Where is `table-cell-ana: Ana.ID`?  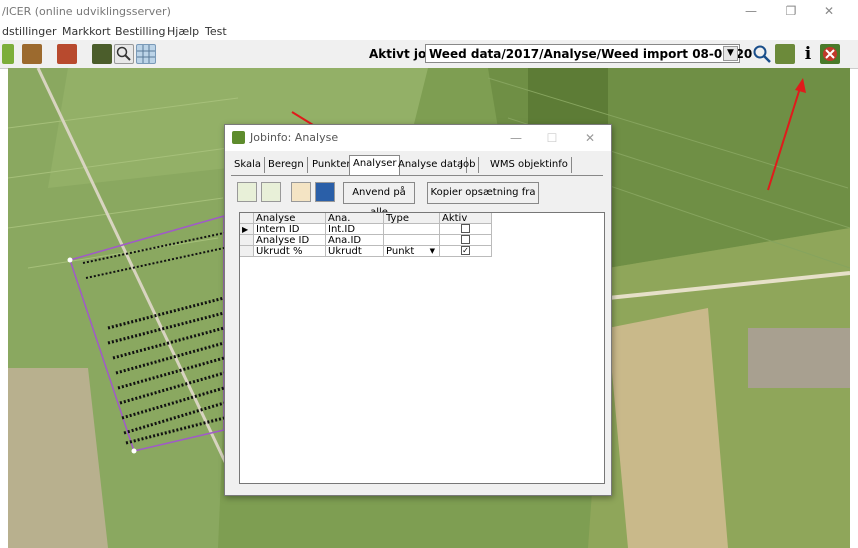 table-cell-ana: Ana.ID is located at coordinates (355, 240).